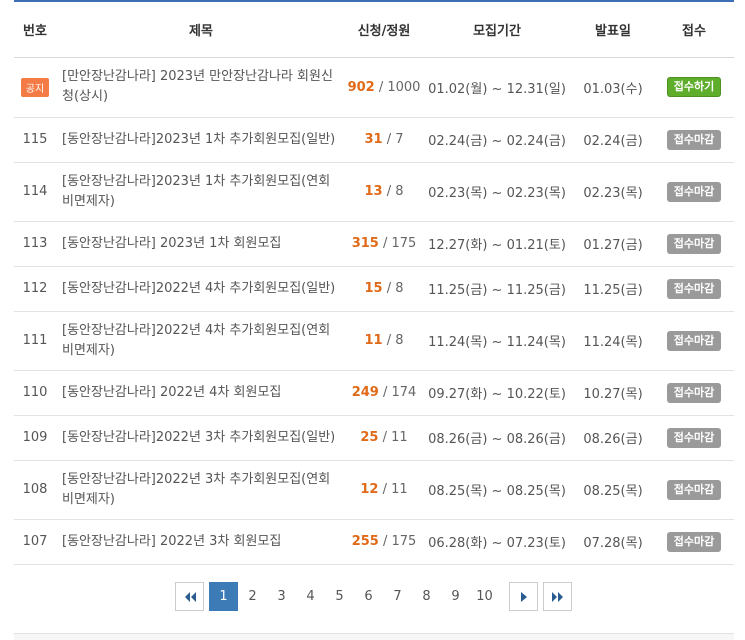 This screenshot has height=640, width=745. I want to click on applicant-count: 902 / 1000, so click(384, 87).